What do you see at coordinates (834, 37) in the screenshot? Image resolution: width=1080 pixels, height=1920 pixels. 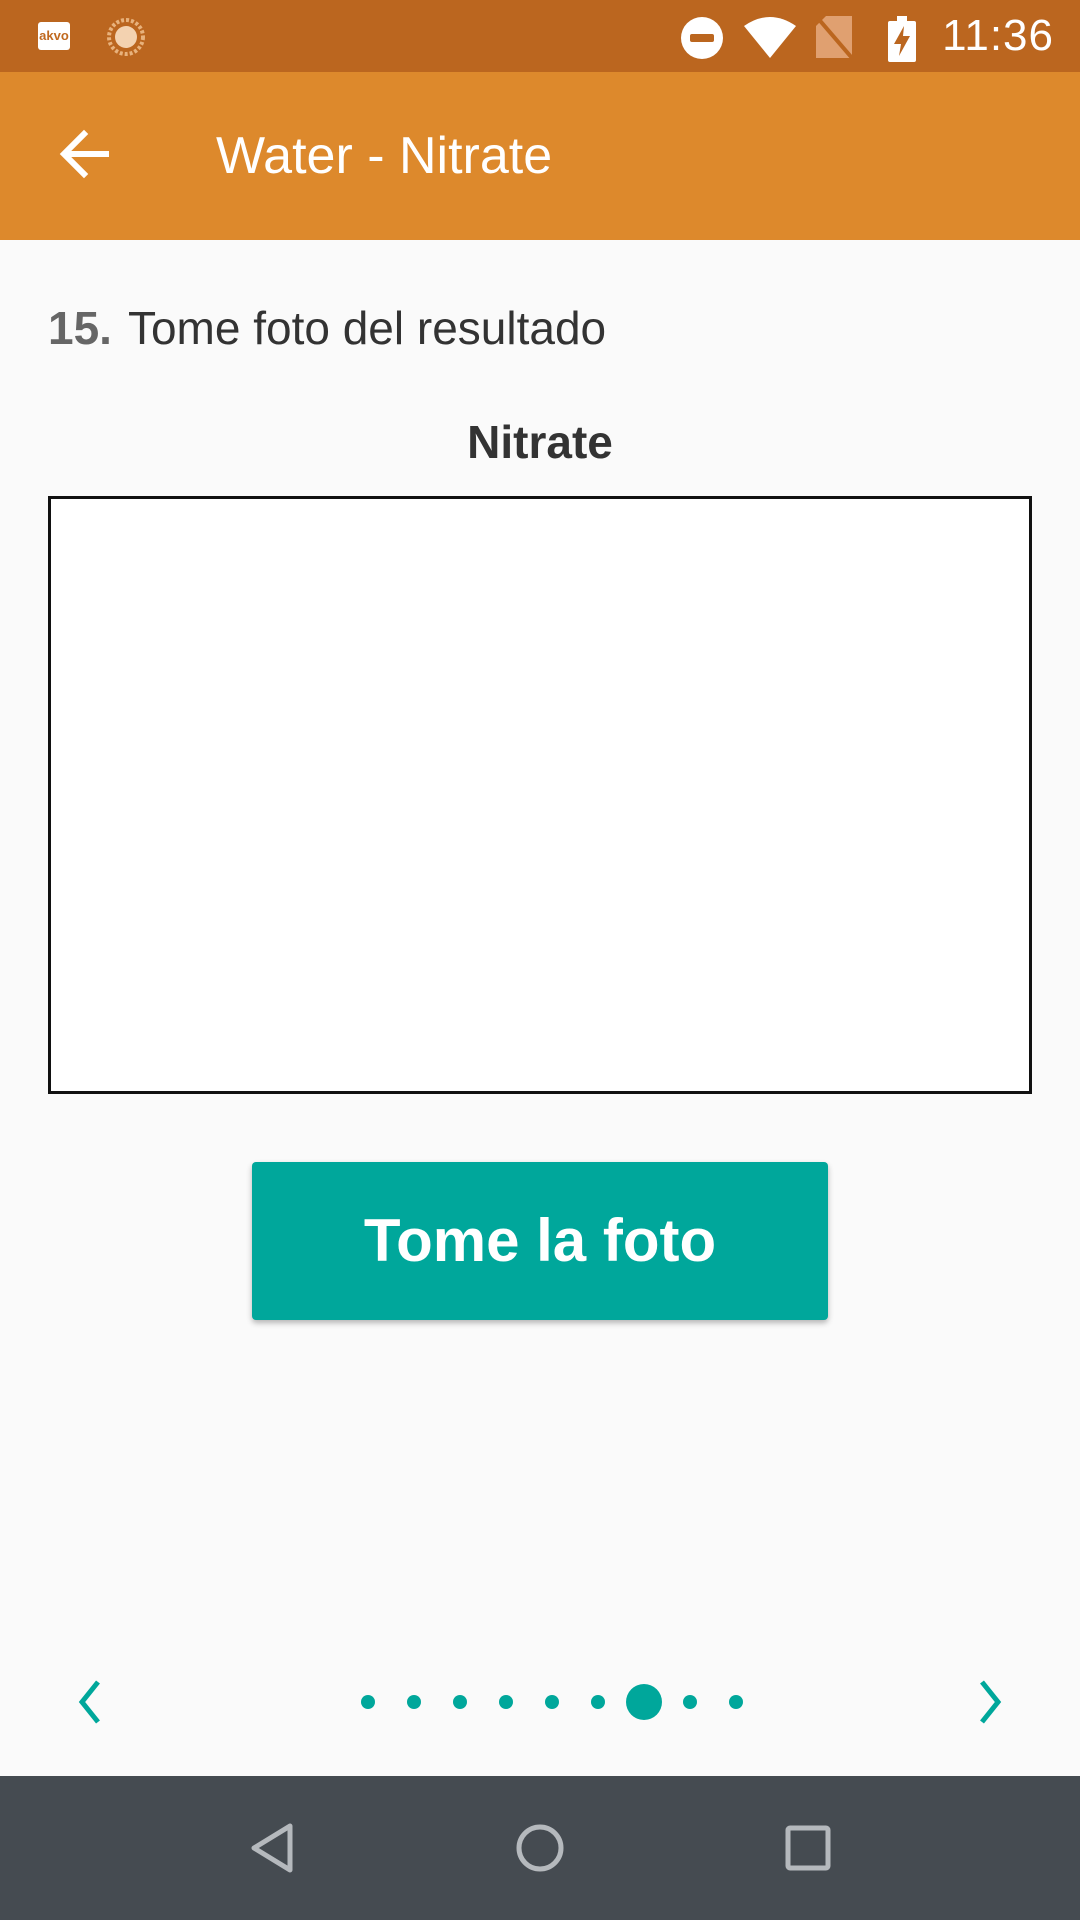 I see `no-sim-icon` at bounding box center [834, 37].